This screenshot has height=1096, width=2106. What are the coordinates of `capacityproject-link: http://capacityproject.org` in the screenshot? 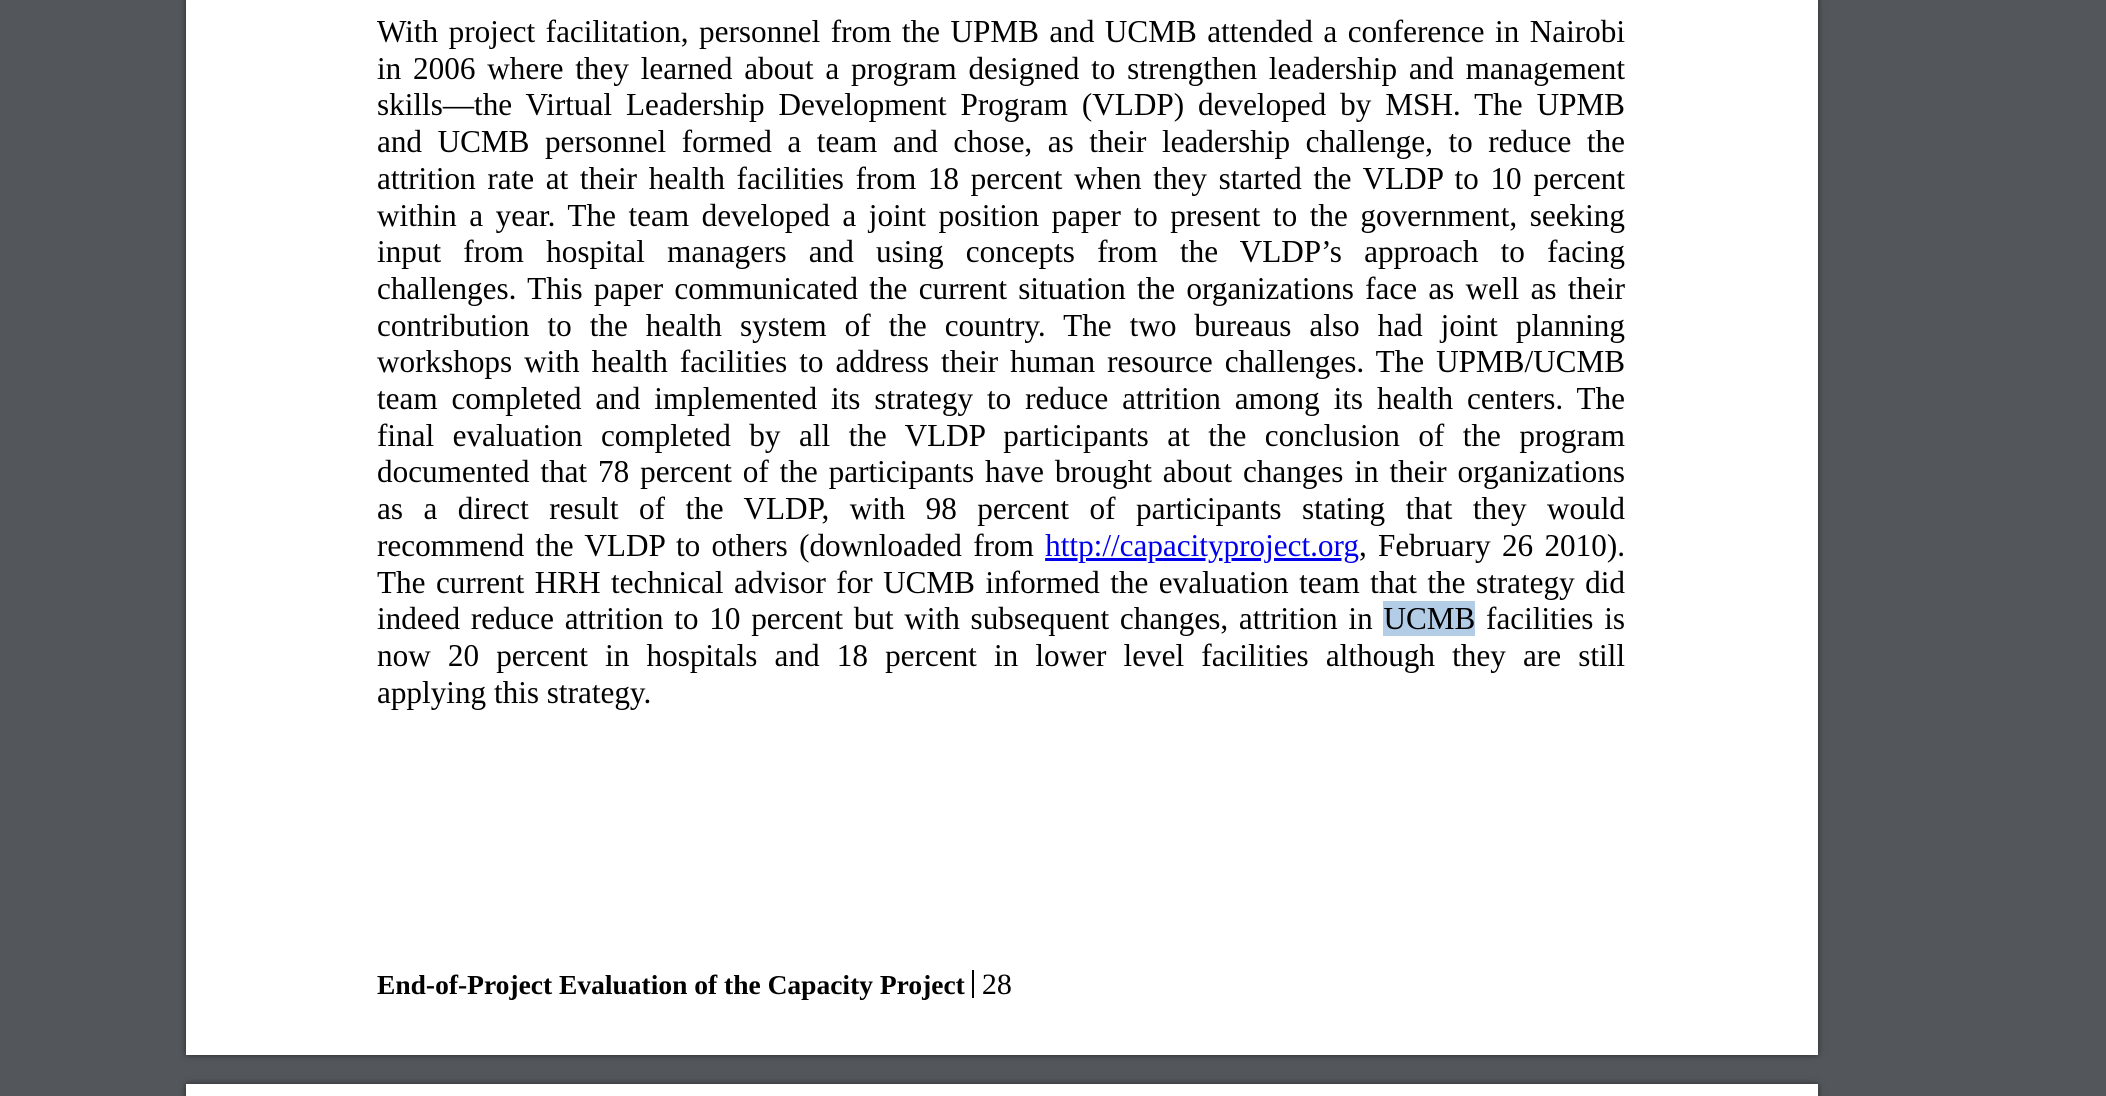 It's located at (1202, 545).